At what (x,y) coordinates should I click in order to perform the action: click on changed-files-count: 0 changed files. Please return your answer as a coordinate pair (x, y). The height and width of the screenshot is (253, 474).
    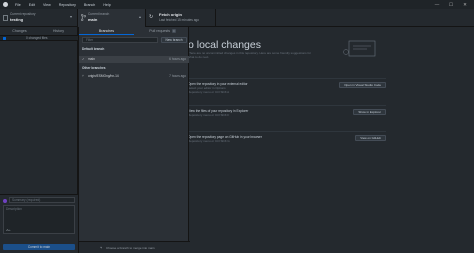
    Looking at the image, I should click on (37, 38).